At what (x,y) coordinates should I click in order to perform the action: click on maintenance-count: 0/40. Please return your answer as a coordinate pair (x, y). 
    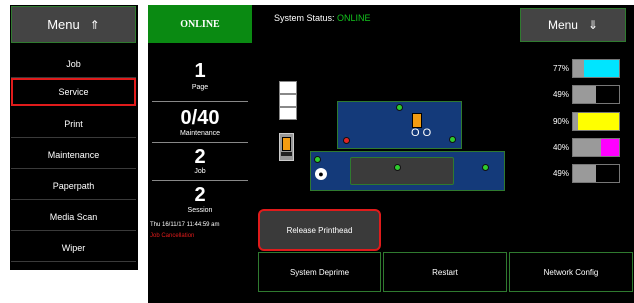
    Looking at the image, I should click on (200, 118).